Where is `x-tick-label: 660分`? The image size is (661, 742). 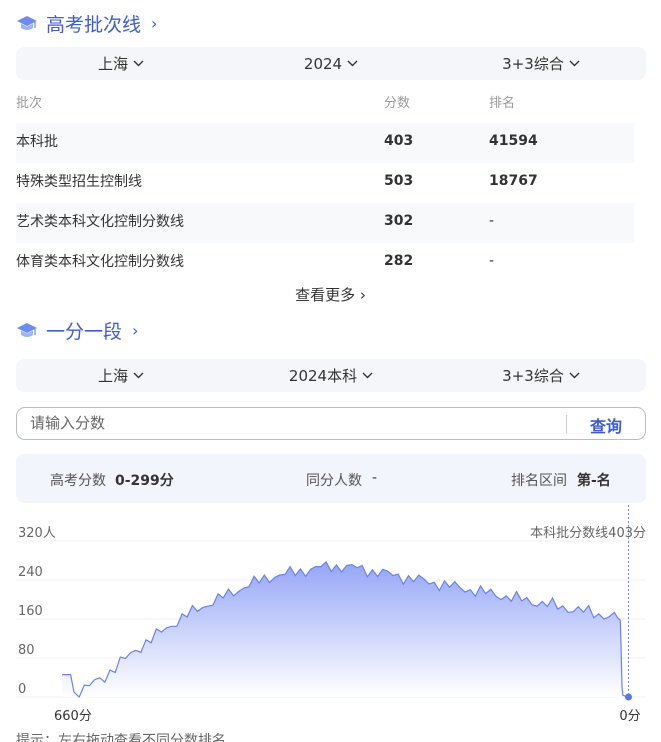
x-tick-label: 660分 is located at coordinates (73, 716).